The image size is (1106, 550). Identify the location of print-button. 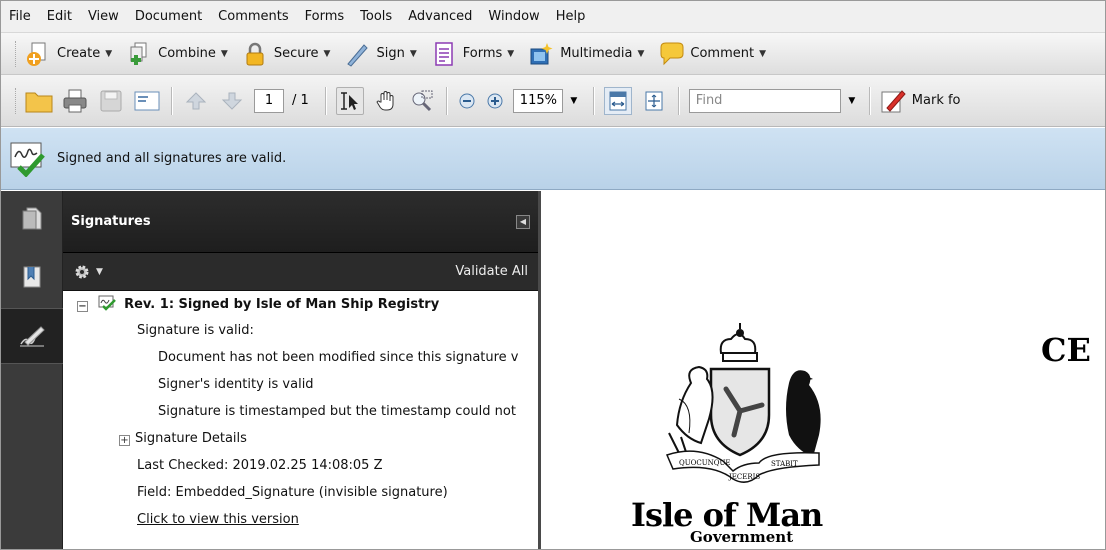
(75, 101).